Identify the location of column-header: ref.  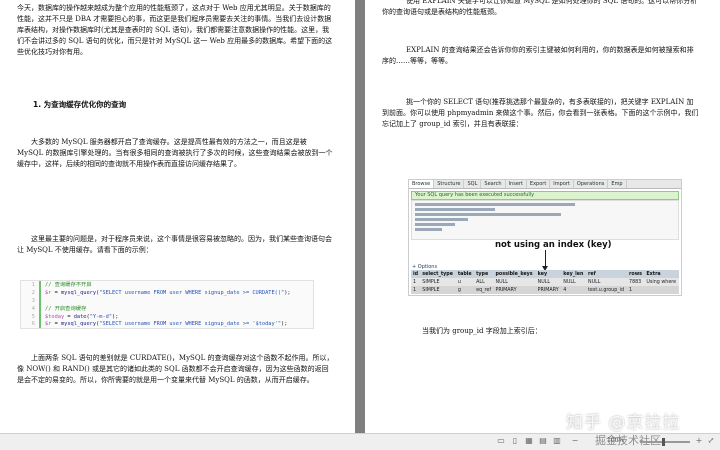
(607, 274).